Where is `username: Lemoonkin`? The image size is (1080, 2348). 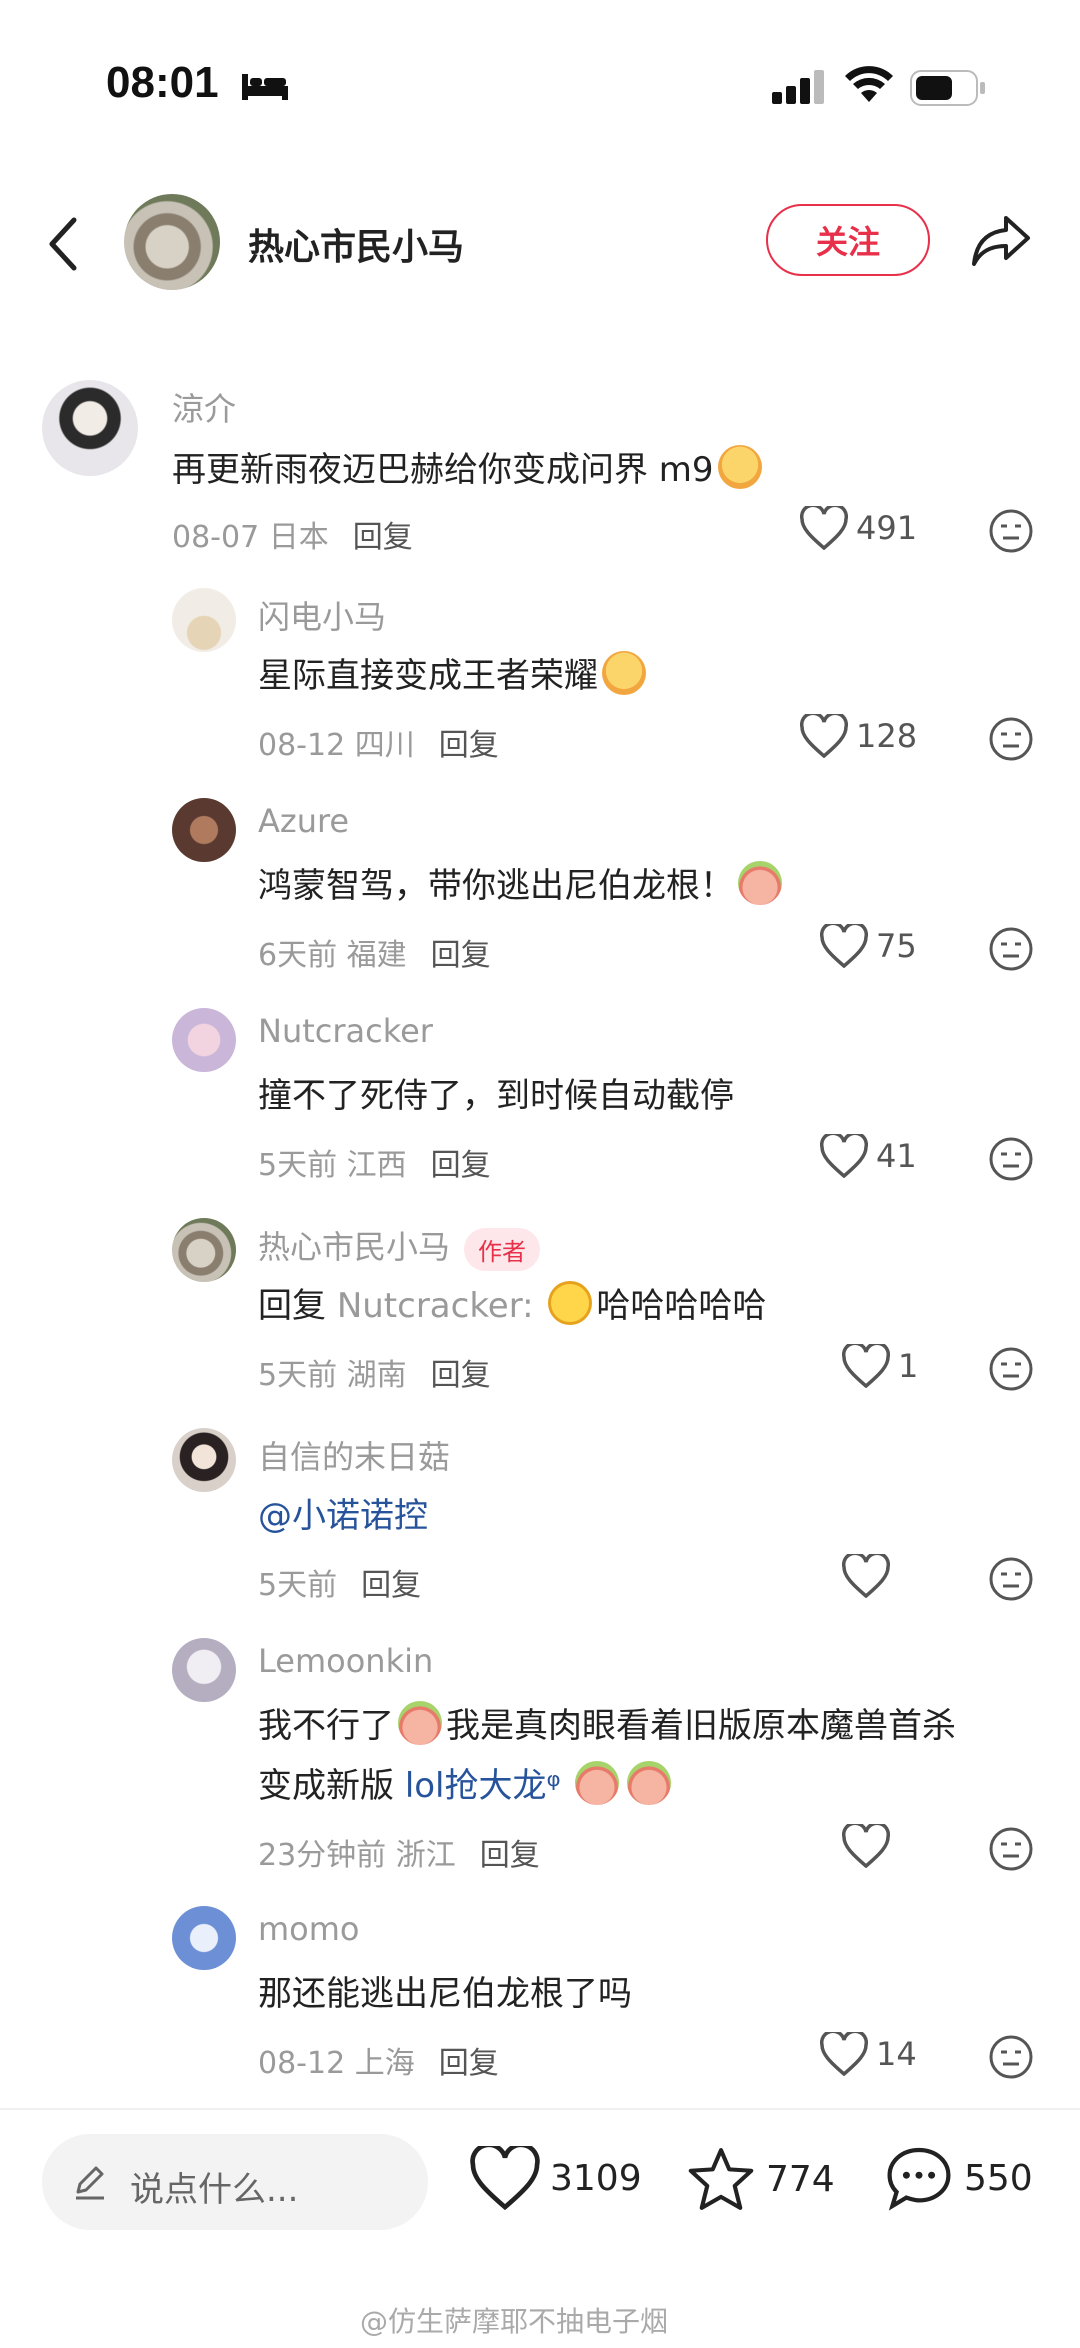 username: Lemoonkin is located at coordinates (345, 1661).